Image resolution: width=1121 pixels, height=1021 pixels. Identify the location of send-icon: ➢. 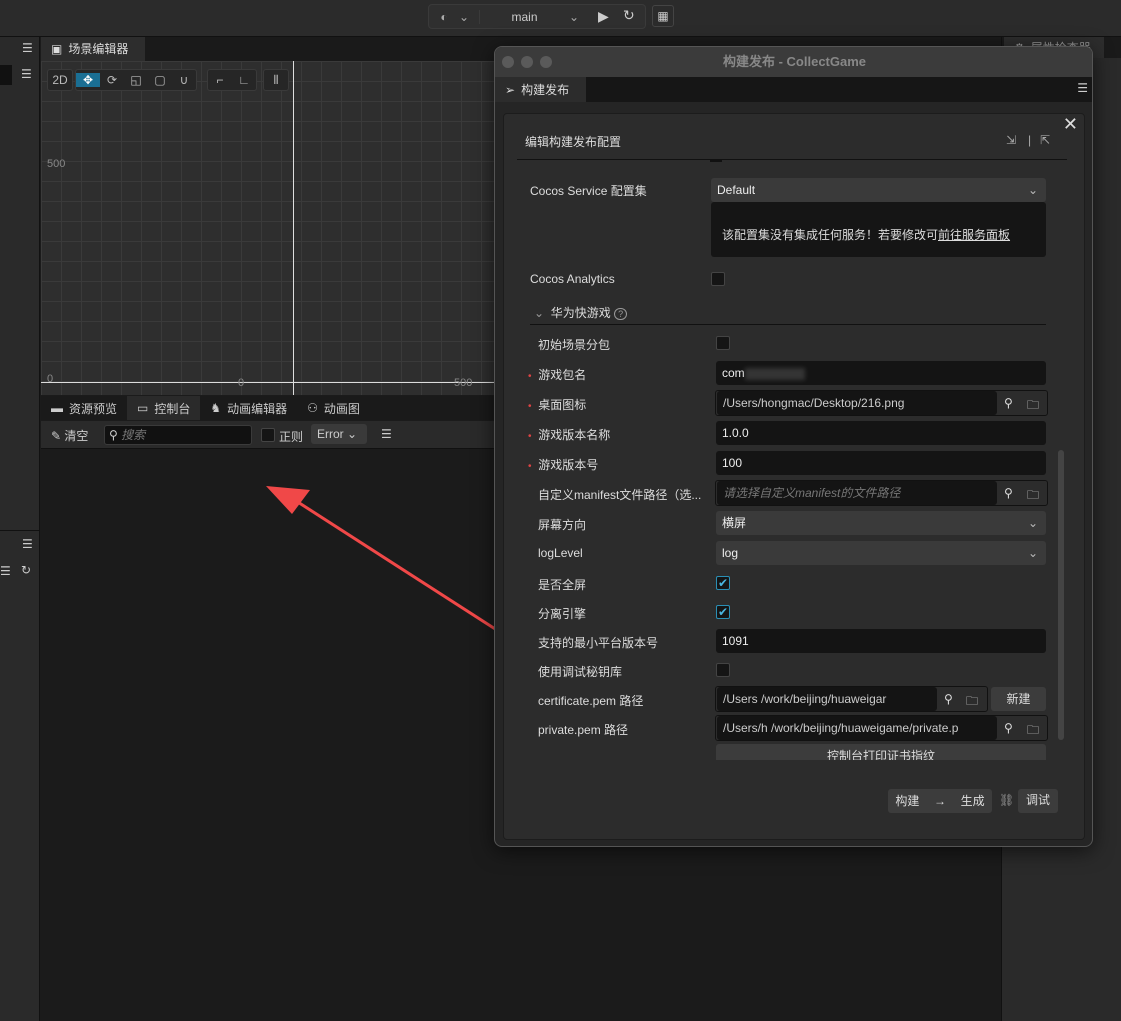
(510, 89).